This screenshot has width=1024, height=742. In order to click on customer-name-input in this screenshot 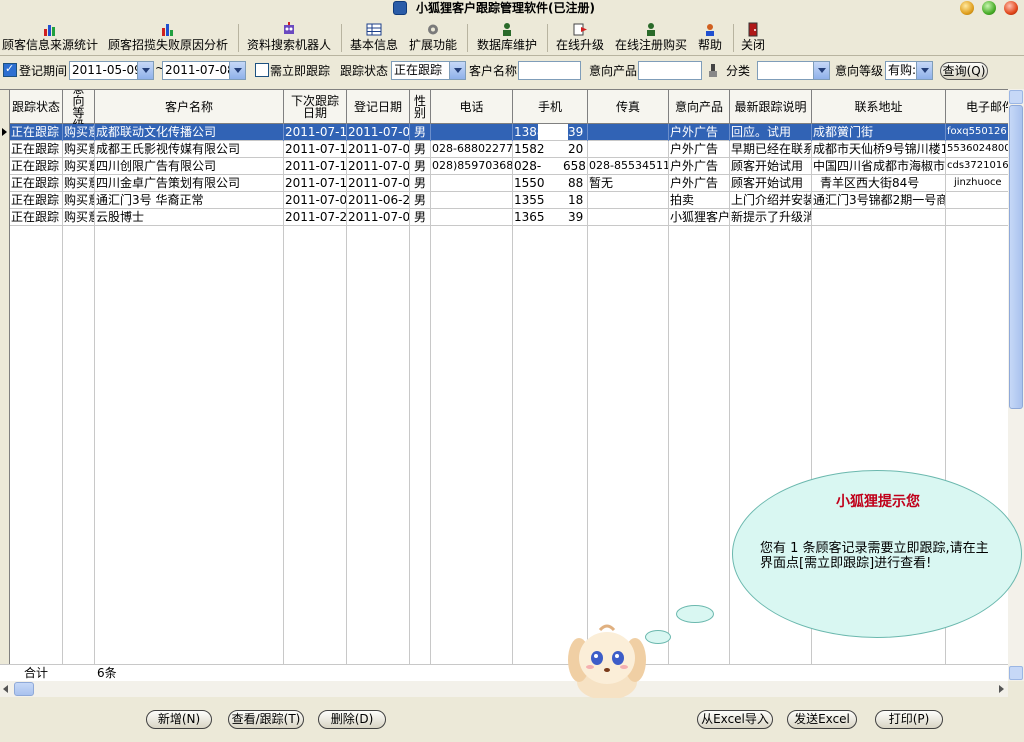, I will do `click(549, 70)`.